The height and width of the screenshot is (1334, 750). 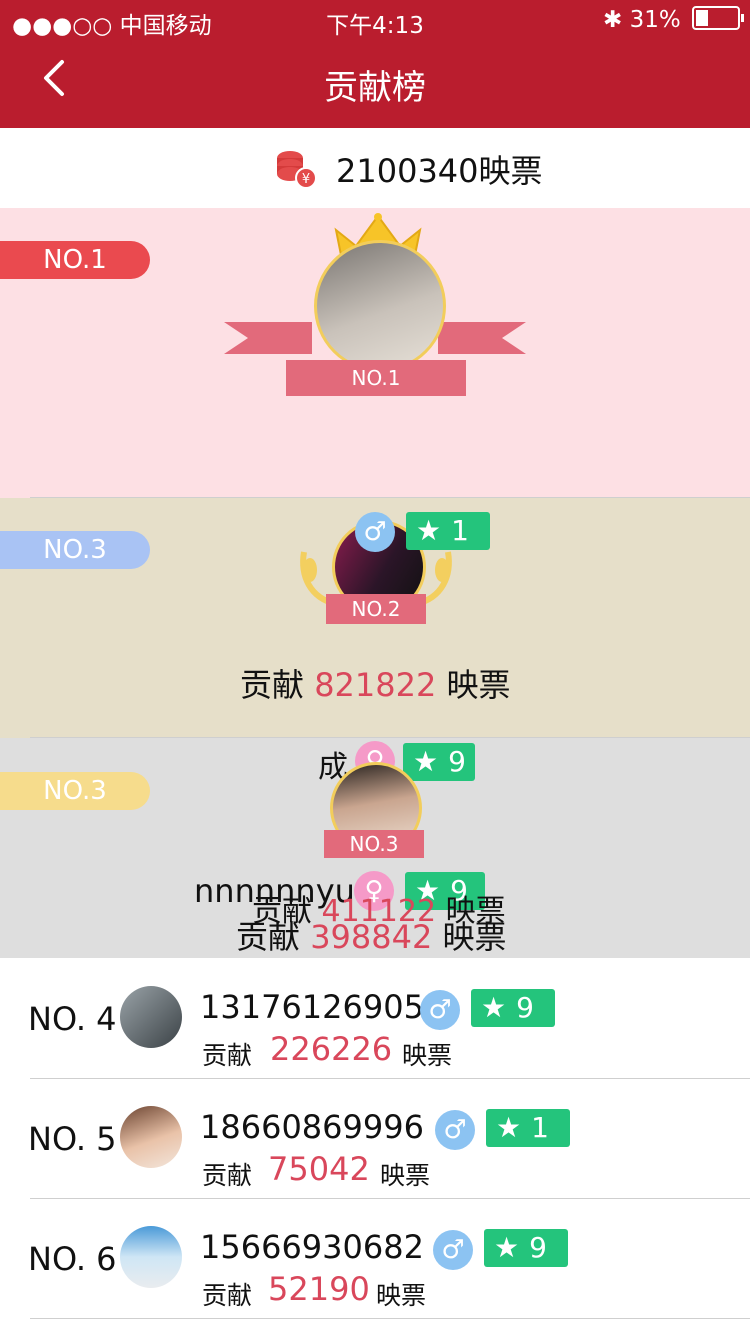 I want to click on list-item: NO. 5 18660869996 ♂ ★ 1 贡献 75042 映票, so click(x=375, y=1138).